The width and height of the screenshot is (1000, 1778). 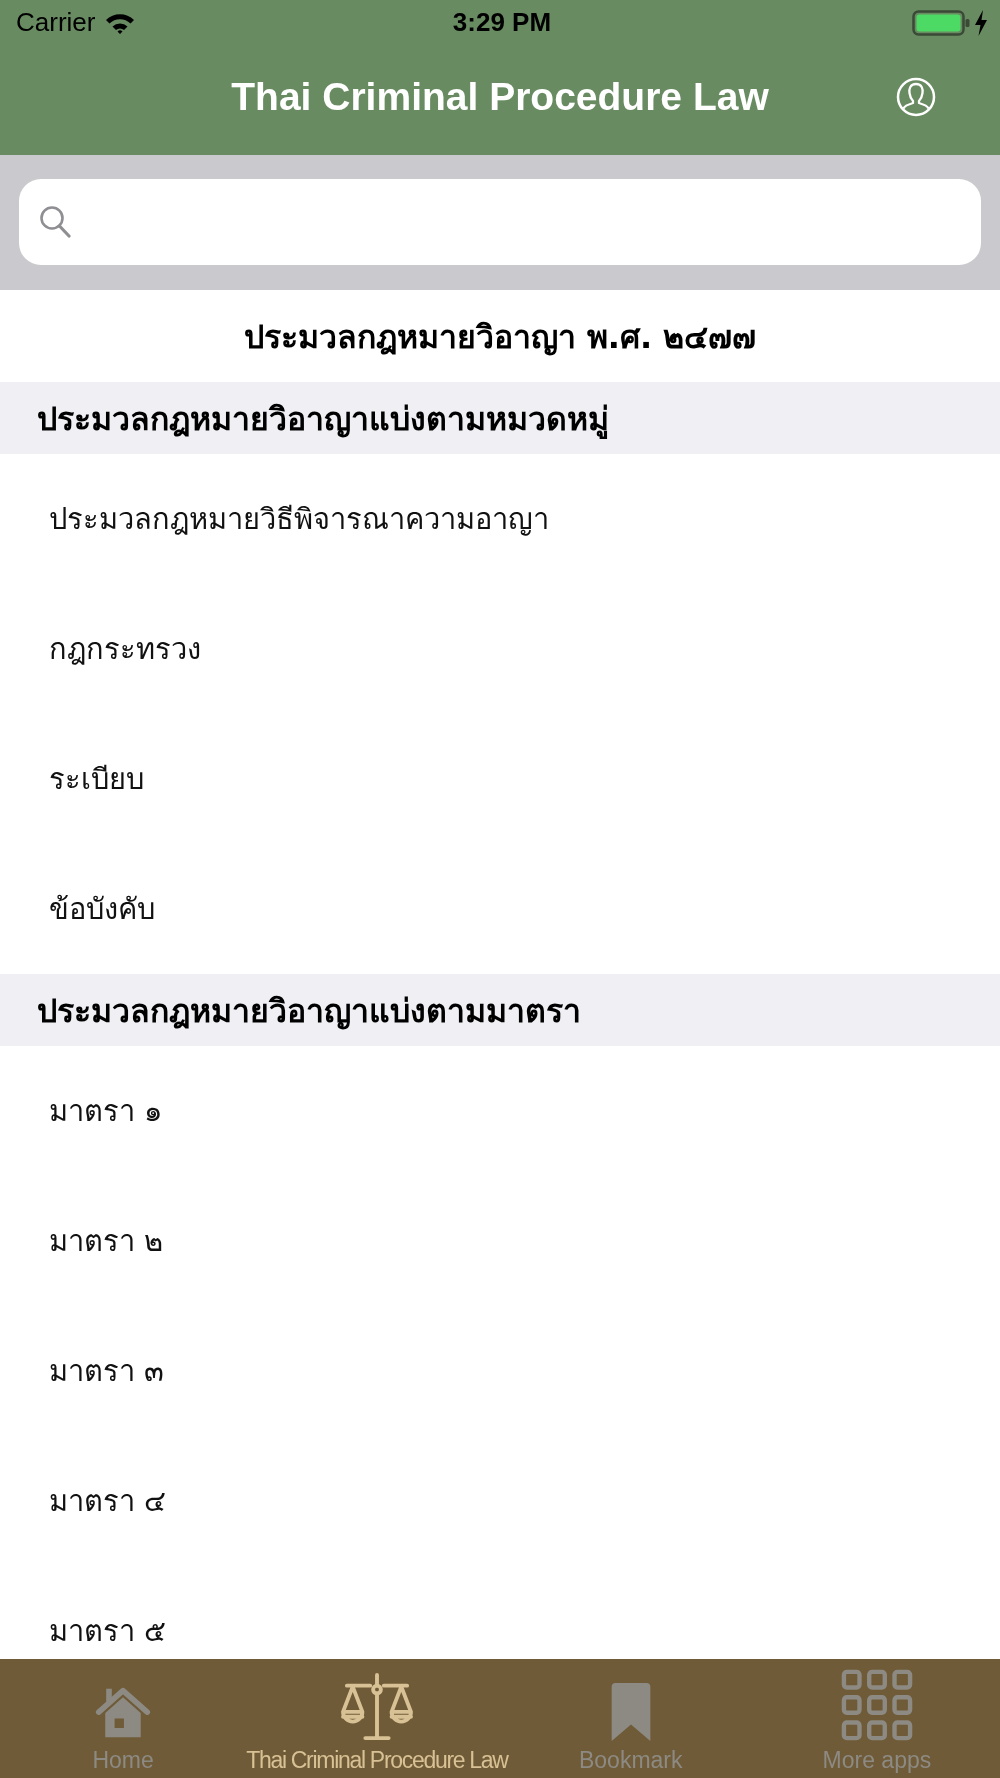 I want to click on profile-icon, so click(x=916, y=97).